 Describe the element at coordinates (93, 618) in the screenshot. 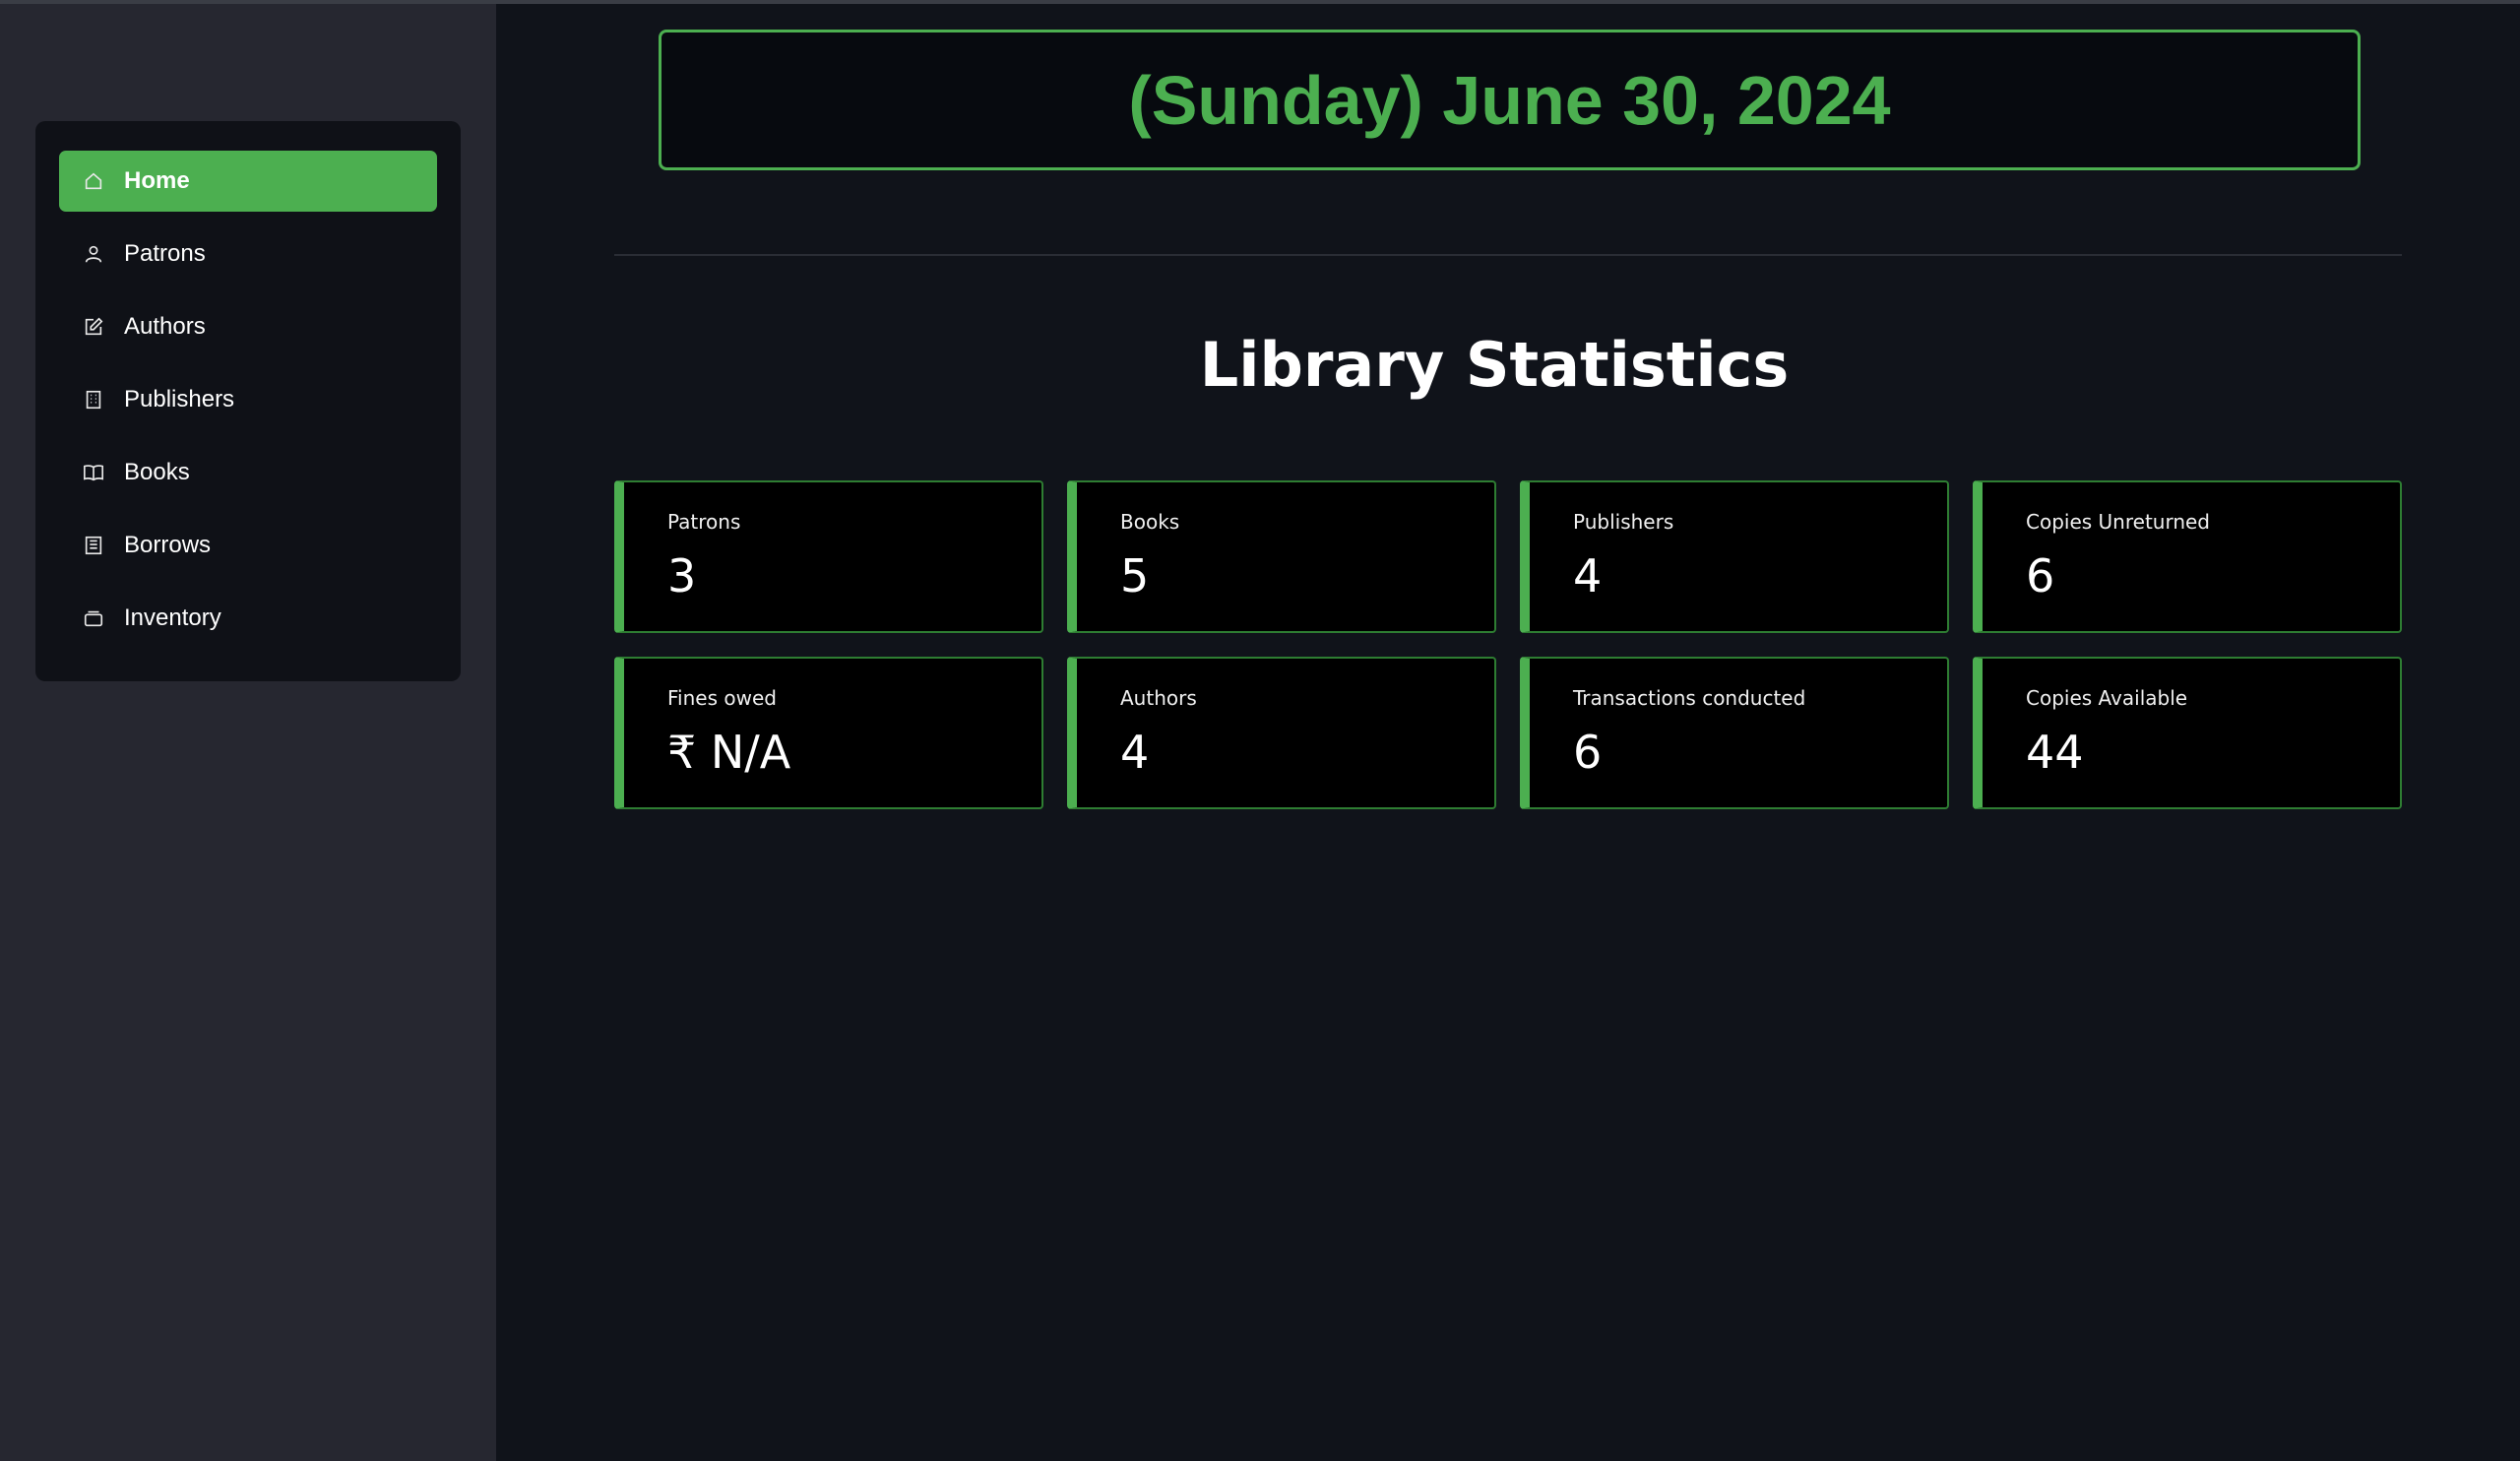

I see `box-icon` at that location.